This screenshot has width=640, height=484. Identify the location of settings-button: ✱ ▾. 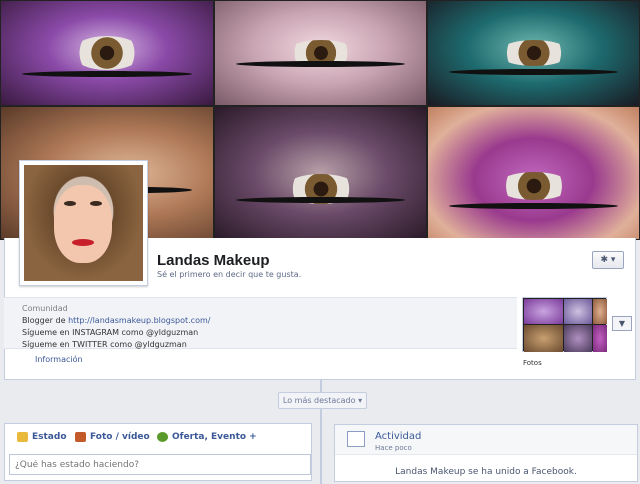
(608, 260).